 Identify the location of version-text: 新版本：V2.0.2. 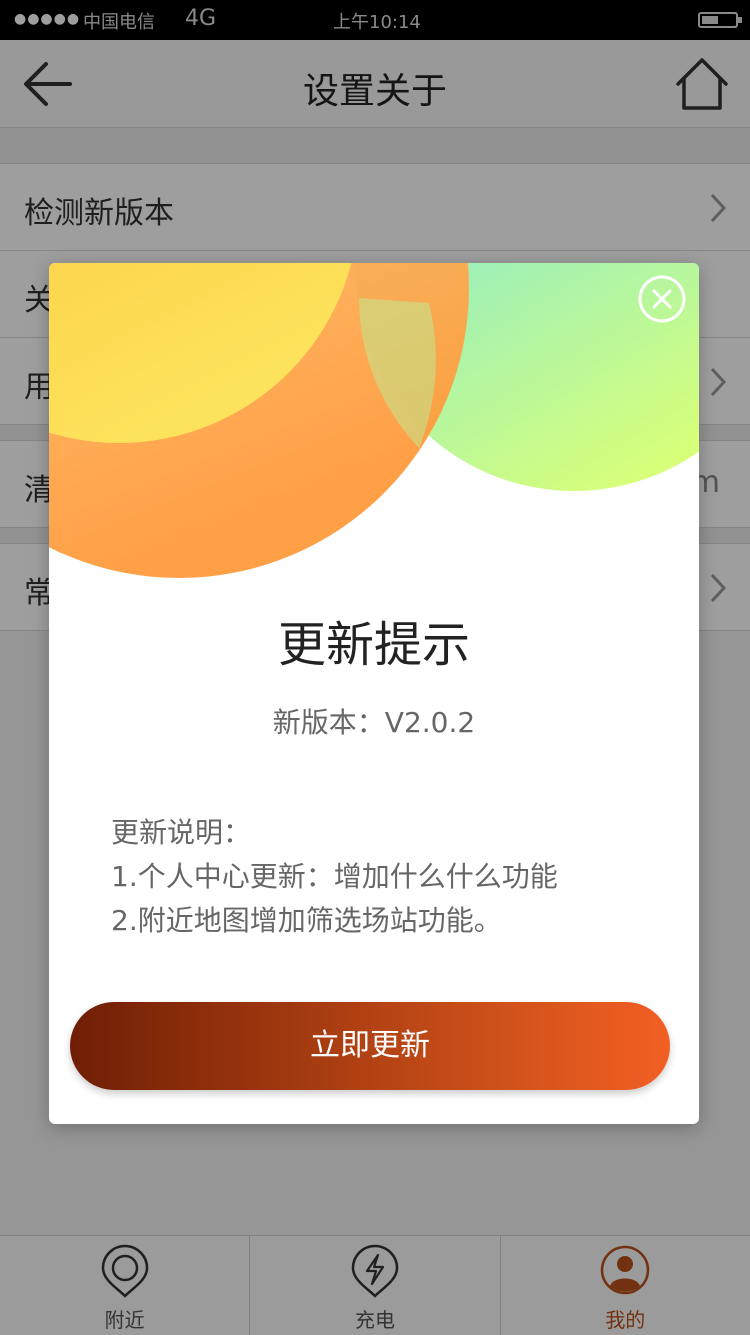
(374, 722).